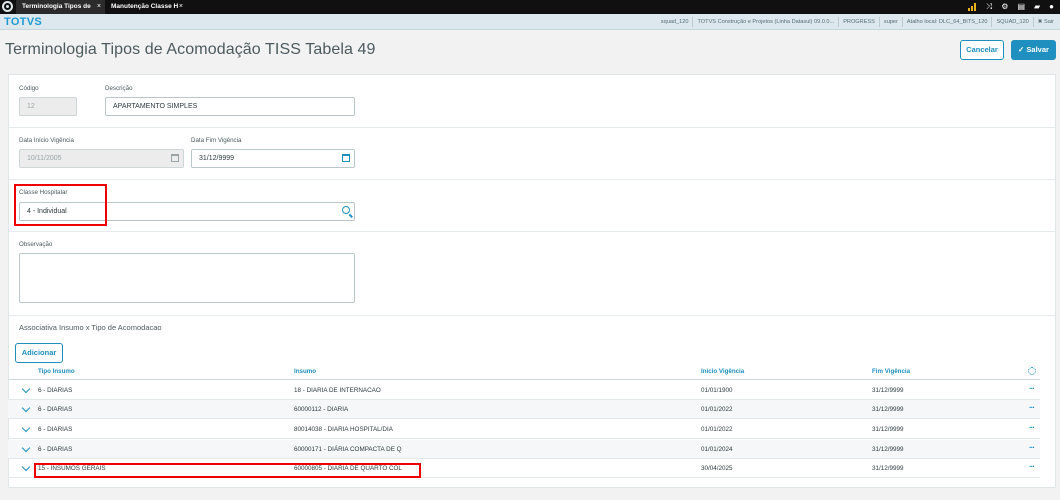 This screenshot has height=500, width=1060. I want to click on gear-icon: ⚙, so click(1004, 7).